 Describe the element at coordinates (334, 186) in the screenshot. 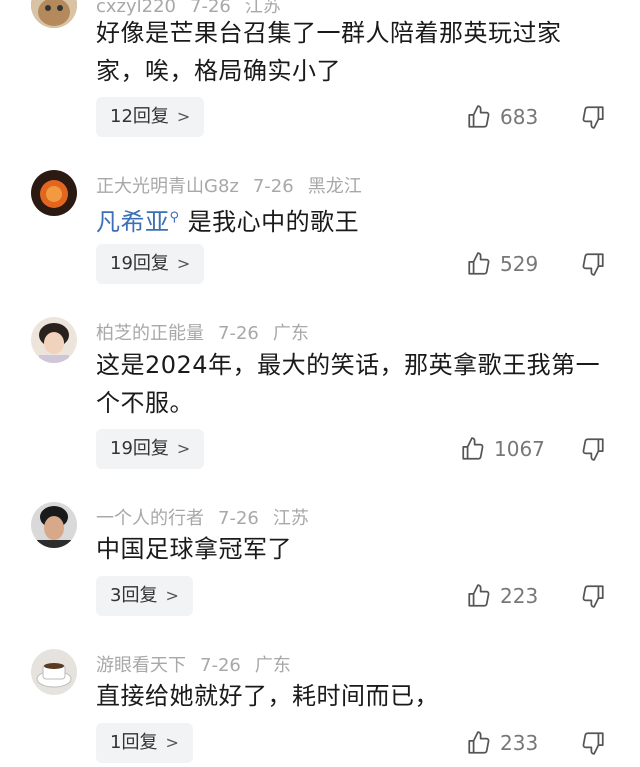

I see `comment-location: 黑龙江` at that location.